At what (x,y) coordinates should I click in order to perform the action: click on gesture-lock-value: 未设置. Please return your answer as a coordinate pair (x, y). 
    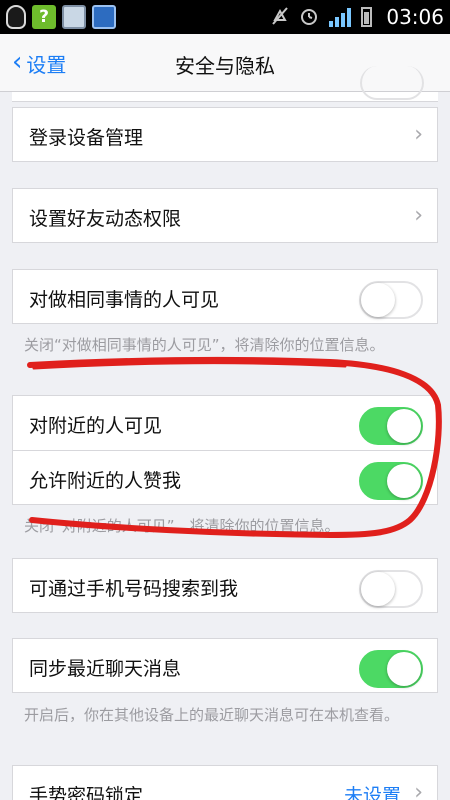
    Looking at the image, I should click on (372, 792).